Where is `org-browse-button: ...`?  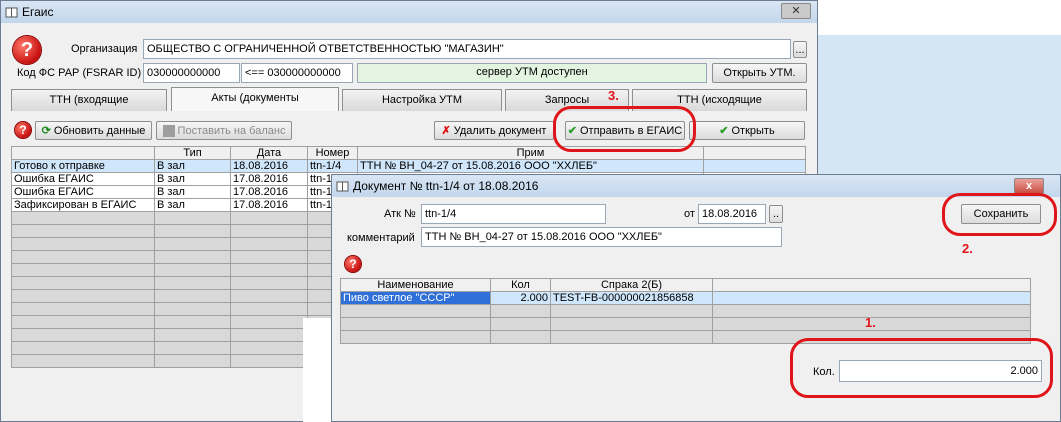
org-browse-button: ... is located at coordinates (800, 49).